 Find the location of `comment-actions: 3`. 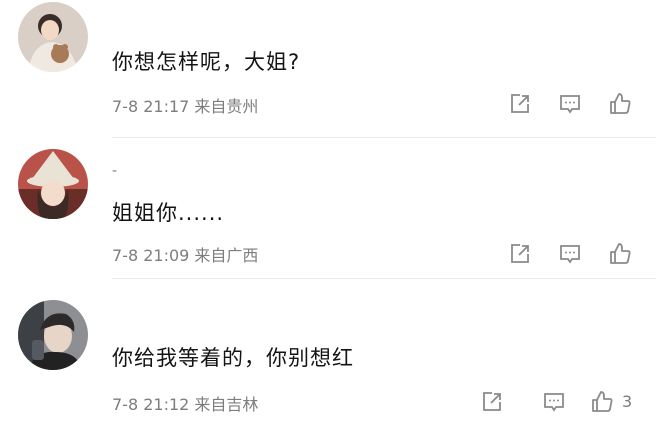

comment-actions: 3 is located at coordinates (558, 402).